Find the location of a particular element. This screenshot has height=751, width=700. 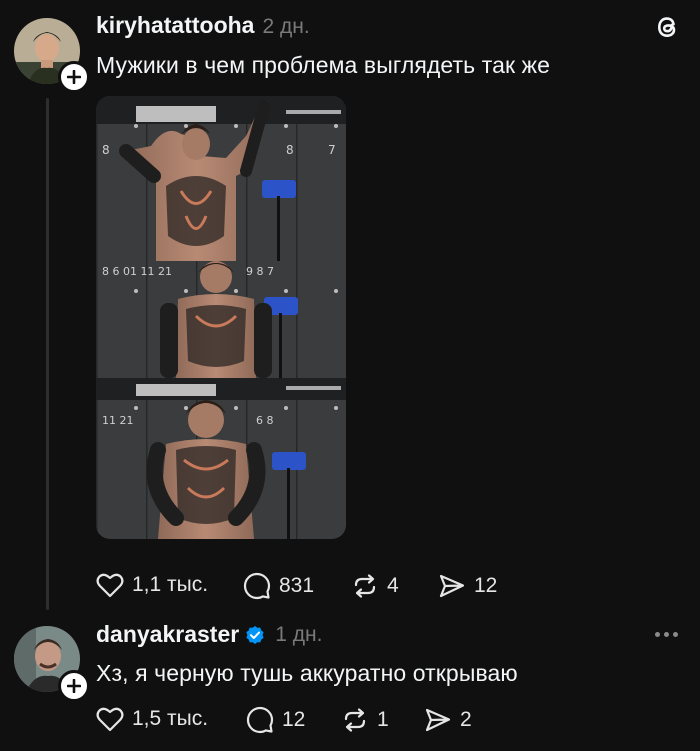

more-options-button is located at coordinates (666, 634).